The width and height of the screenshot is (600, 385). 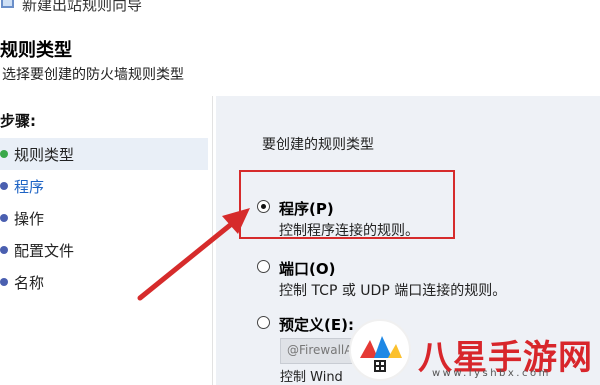 What do you see at coordinates (44, 250) in the screenshot?
I see `step-label: 配置文件` at bounding box center [44, 250].